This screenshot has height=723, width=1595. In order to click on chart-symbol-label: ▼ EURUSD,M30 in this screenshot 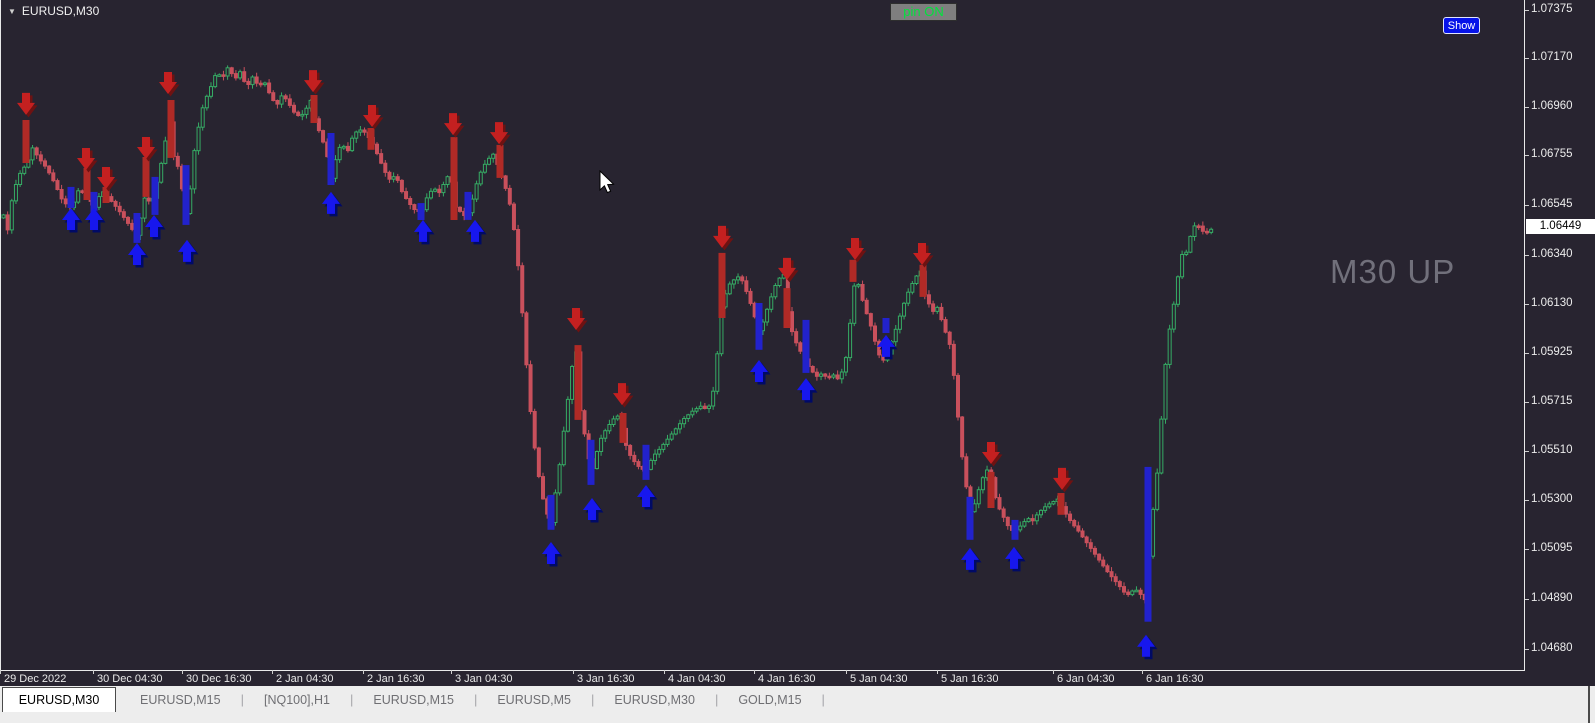, I will do `click(53, 11)`.